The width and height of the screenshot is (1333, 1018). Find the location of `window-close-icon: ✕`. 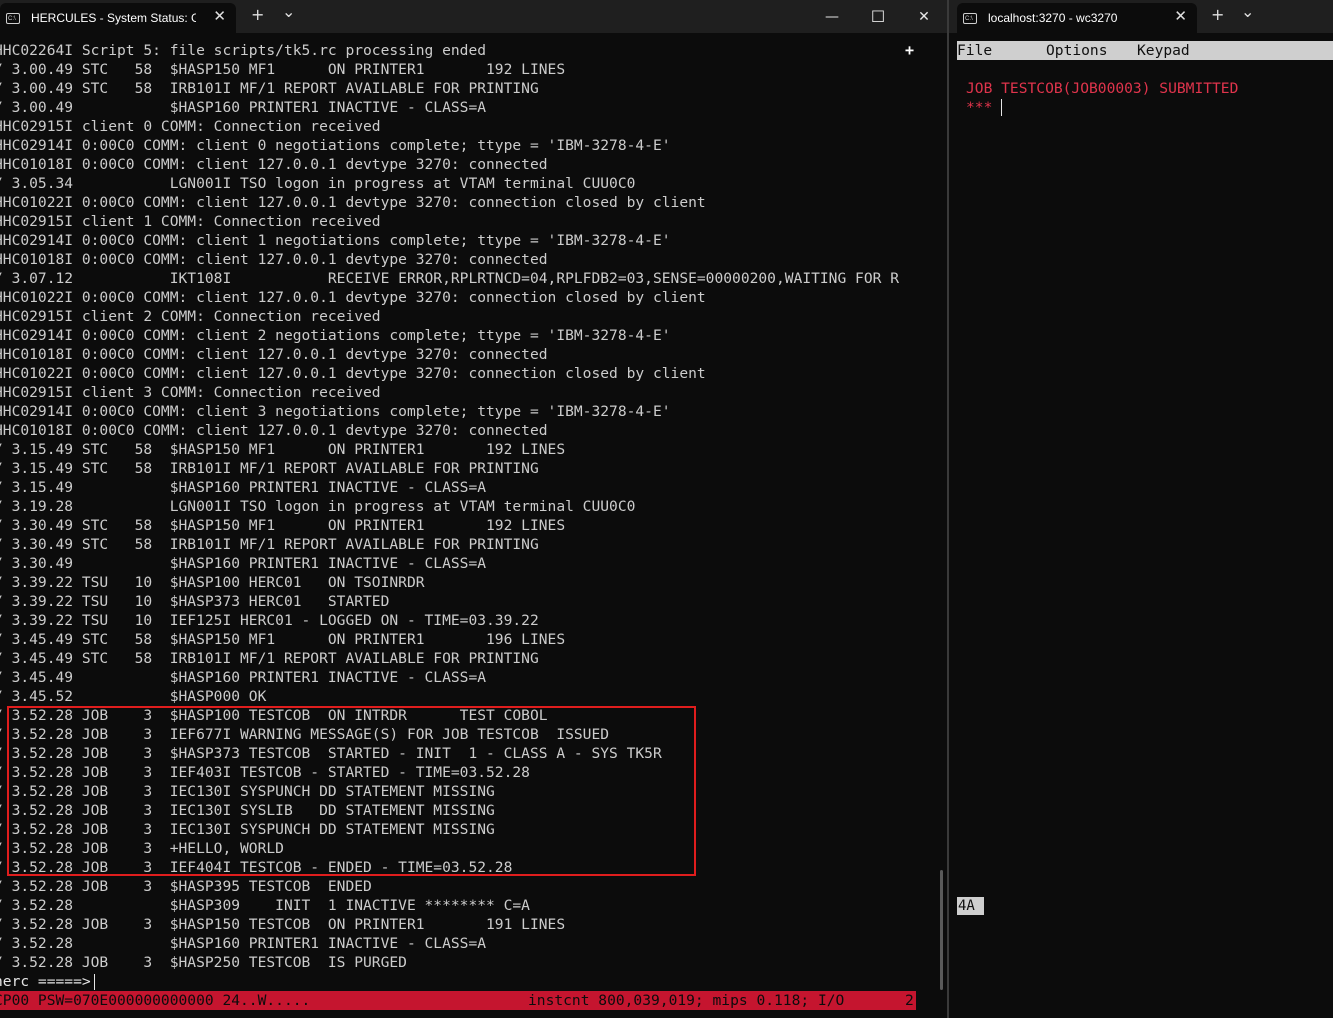

window-close-icon: ✕ is located at coordinates (924, 16).